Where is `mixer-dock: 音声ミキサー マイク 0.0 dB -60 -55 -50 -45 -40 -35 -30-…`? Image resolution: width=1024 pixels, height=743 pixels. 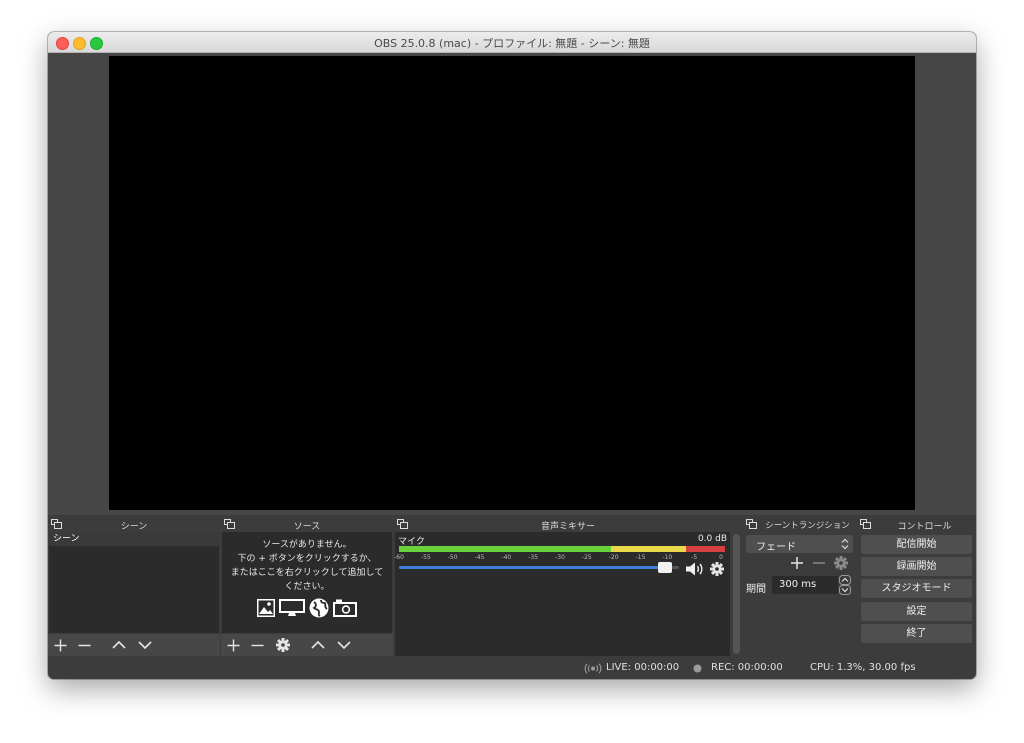
mixer-dock: 音声ミキサー マイク 0.0 dB -60 -55 -50 -45 -40 -35 -30-… is located at coordinates (568, 586).